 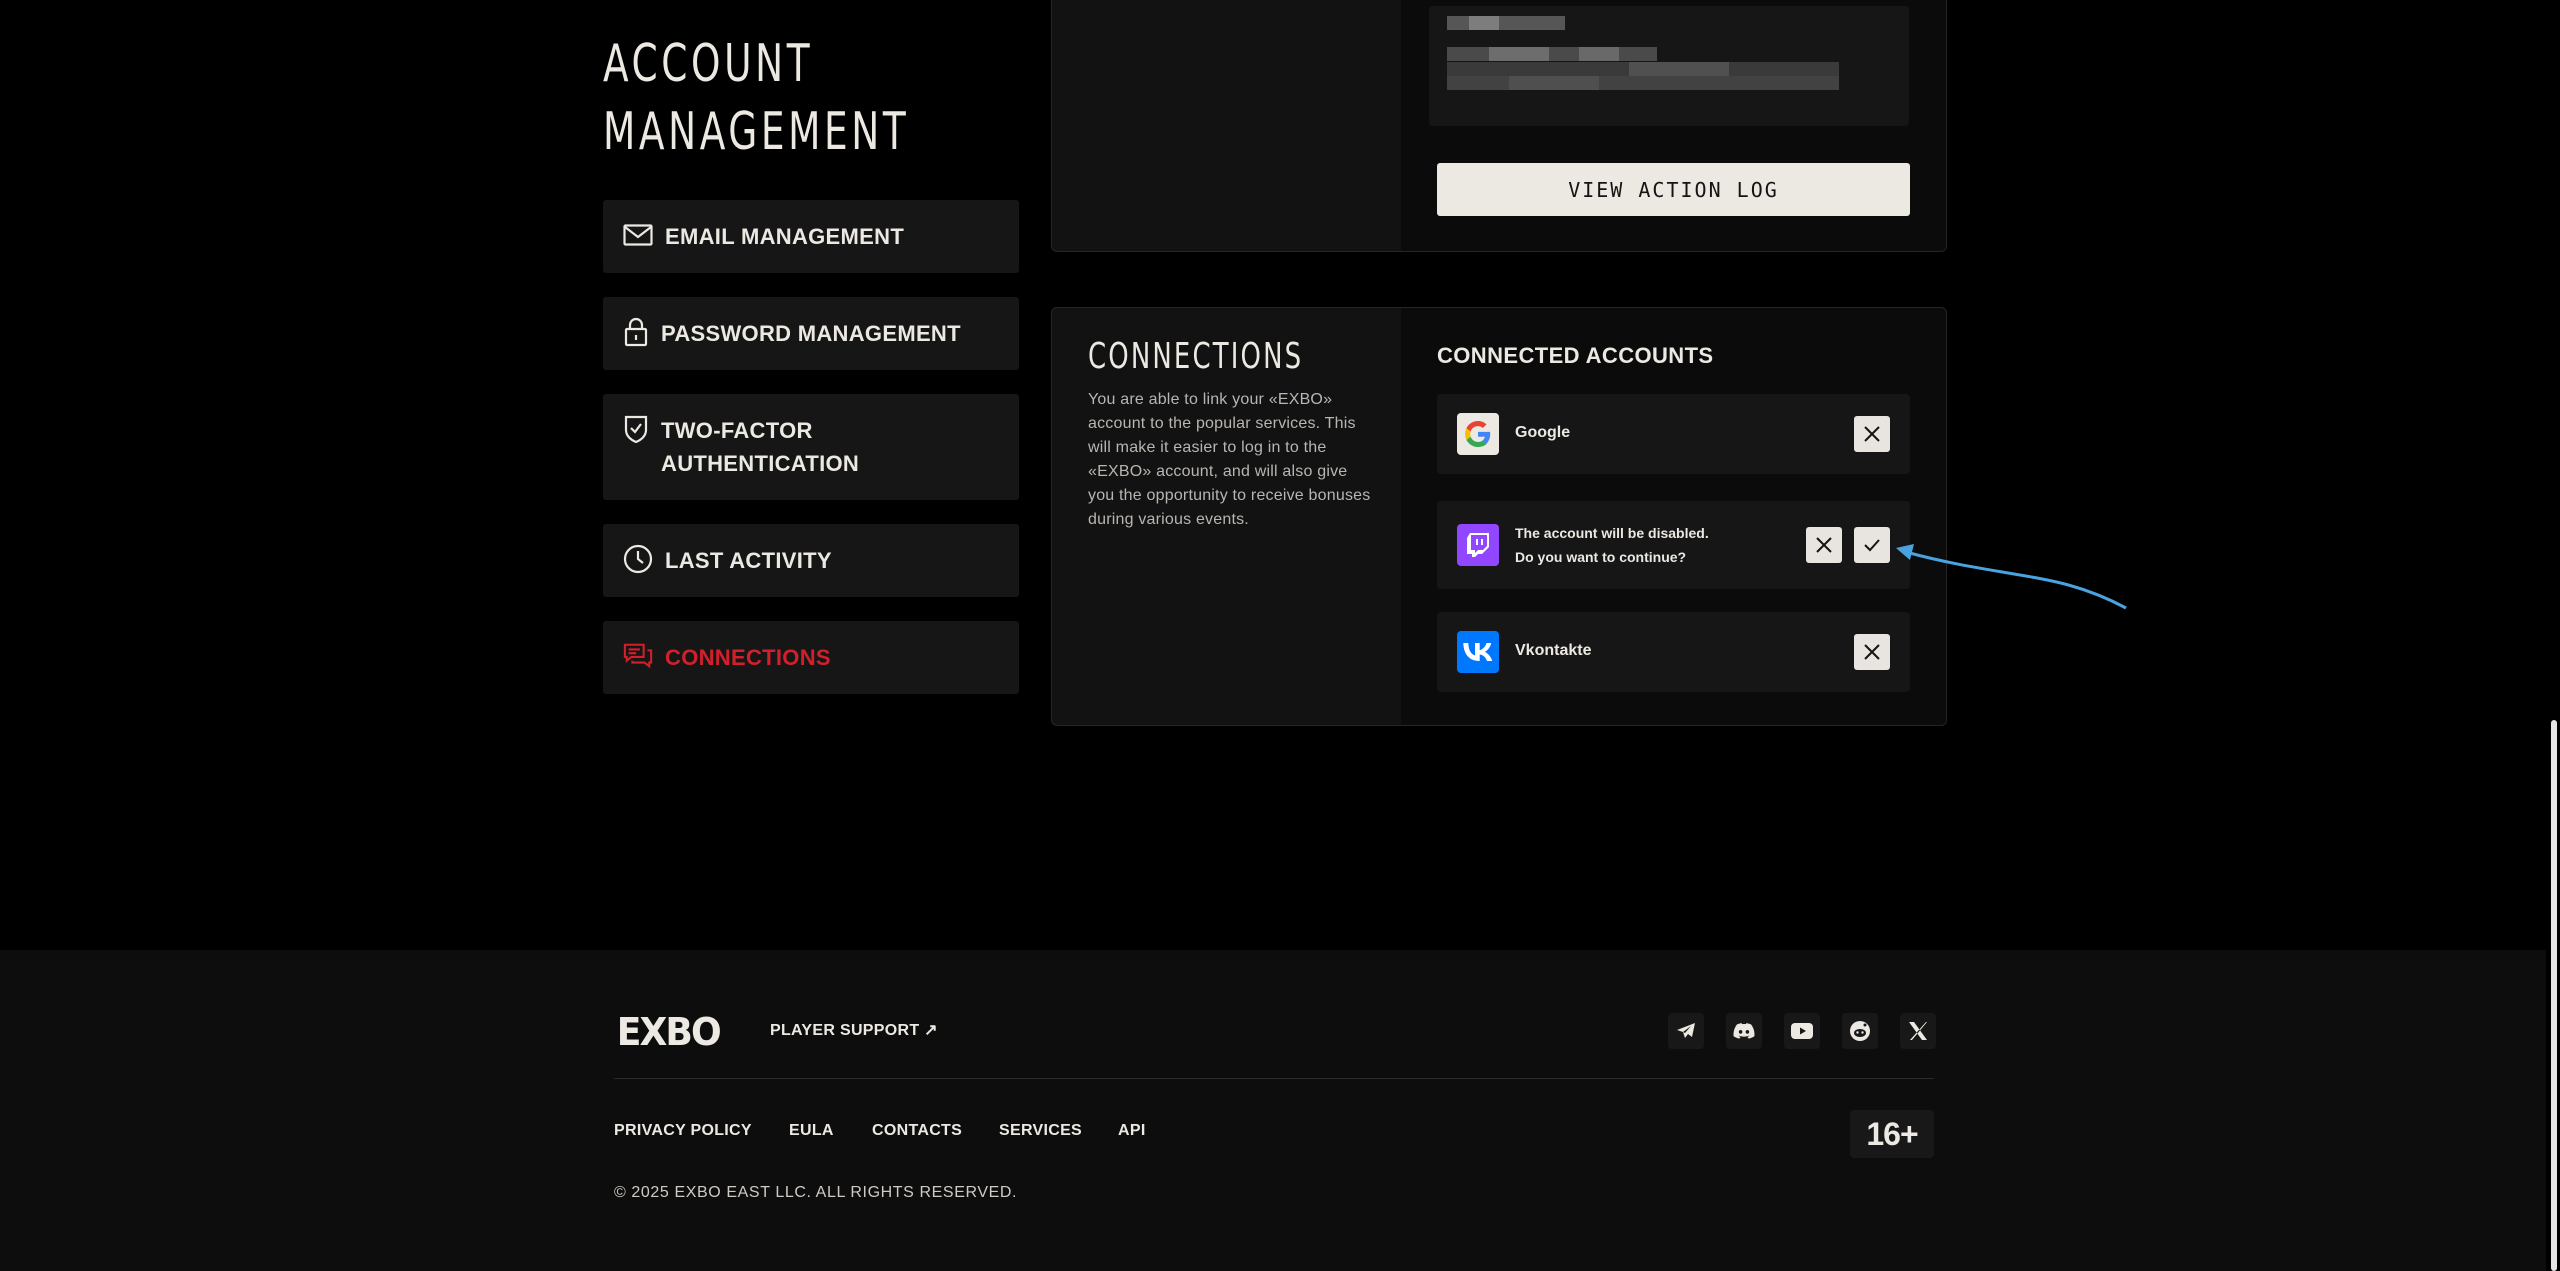 What do you see at coordinates (748, 560) in the screenshot?
I see `sidebar-item-label: LAST ACTIVITY` at bounding box center [748, 560].